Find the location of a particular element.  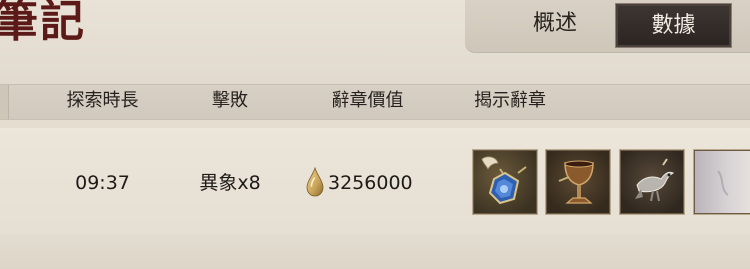

column-header-time: 探索時長 is located at coordinates (102, 100).